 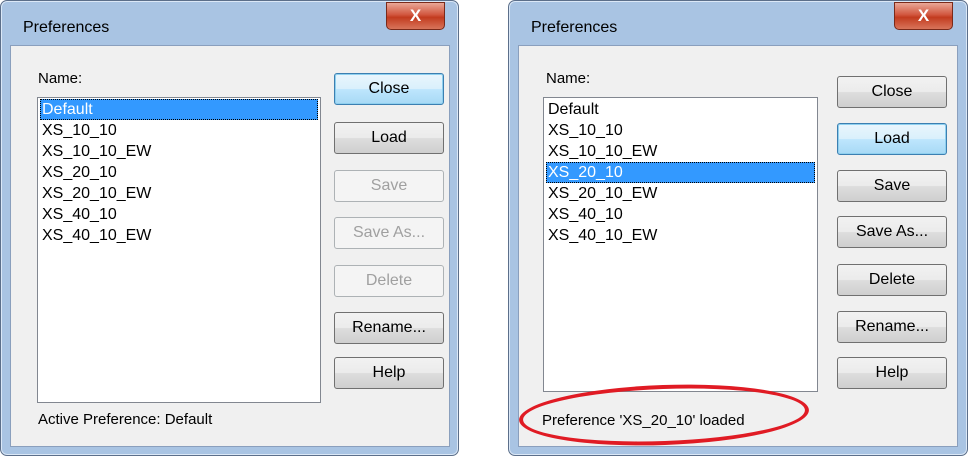 I want to click on active-preference-status: Active Preference: Default, so click(x=125, y=419).